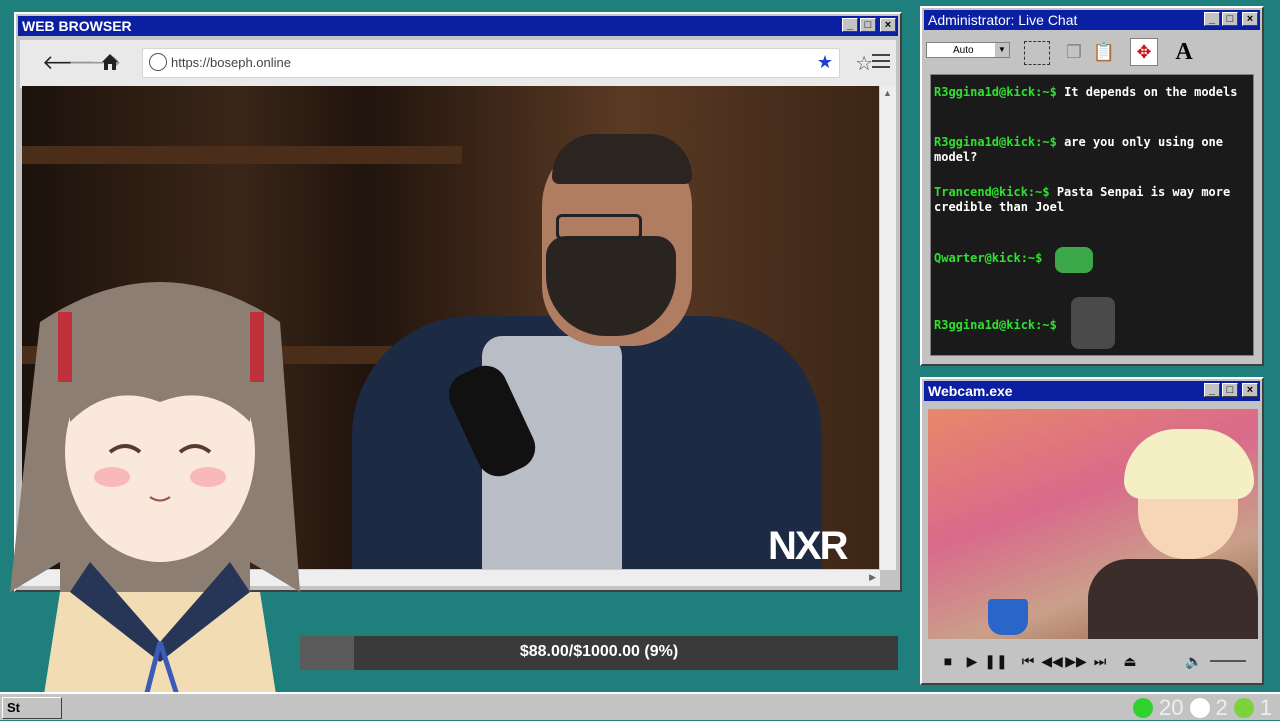 The width and height of the screenshot is (1280, 721). What do you see at coordinates (1151, 92) in the screenshot?
I see `chat-text: It depends on the models` at bounding box center [1151, 92].